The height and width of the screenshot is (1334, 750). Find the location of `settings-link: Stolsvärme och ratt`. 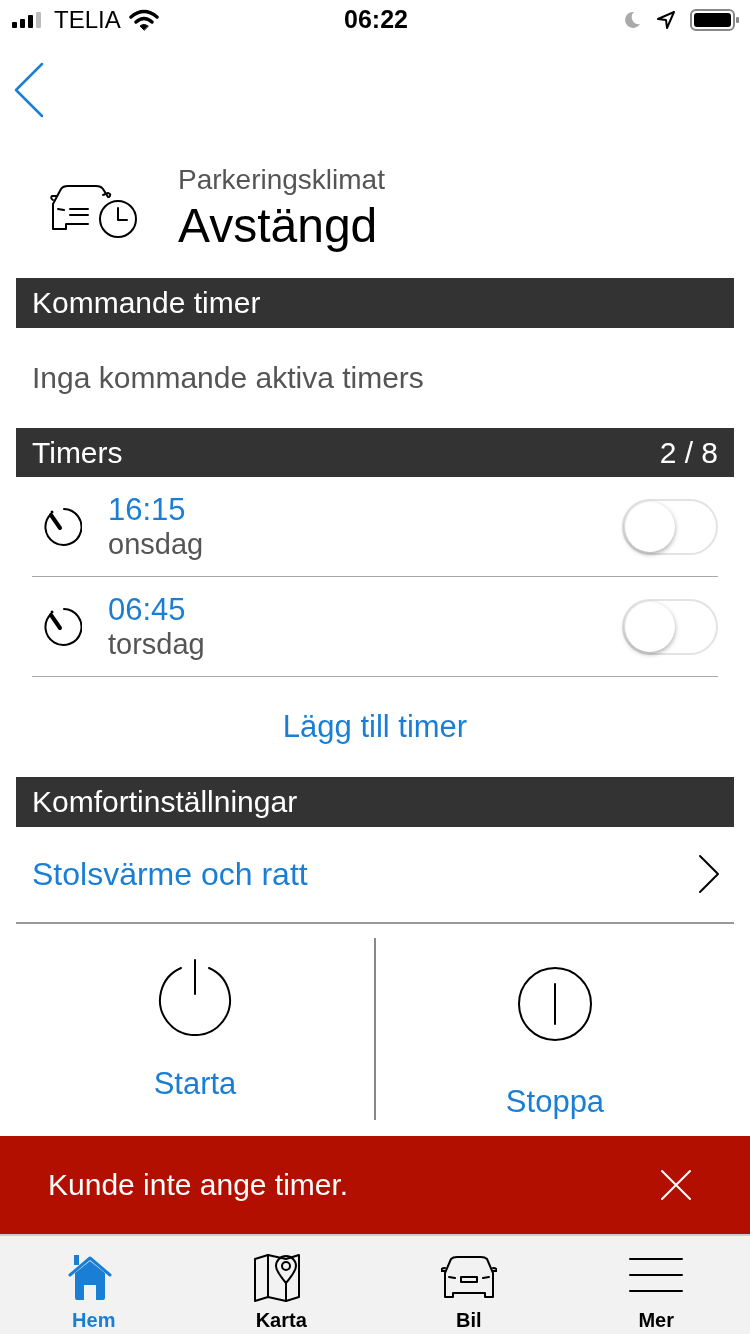

settings-link: Stolsvärme och ratt is located at coordinates (170, 874).